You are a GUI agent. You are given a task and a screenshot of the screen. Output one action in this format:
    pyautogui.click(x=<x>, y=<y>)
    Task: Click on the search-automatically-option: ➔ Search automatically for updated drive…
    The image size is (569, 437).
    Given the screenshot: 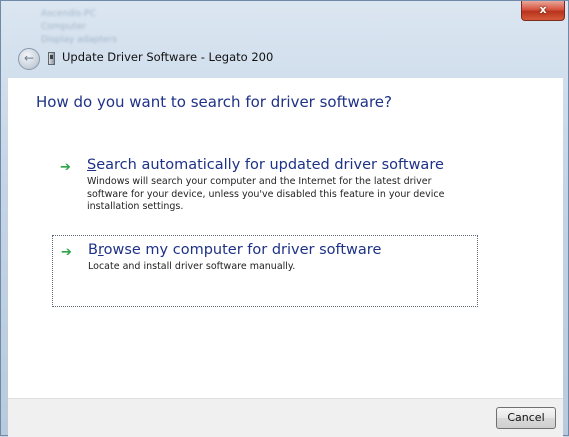 What is the action you would take?
    pyautogui.click(x=265, y=185)
    